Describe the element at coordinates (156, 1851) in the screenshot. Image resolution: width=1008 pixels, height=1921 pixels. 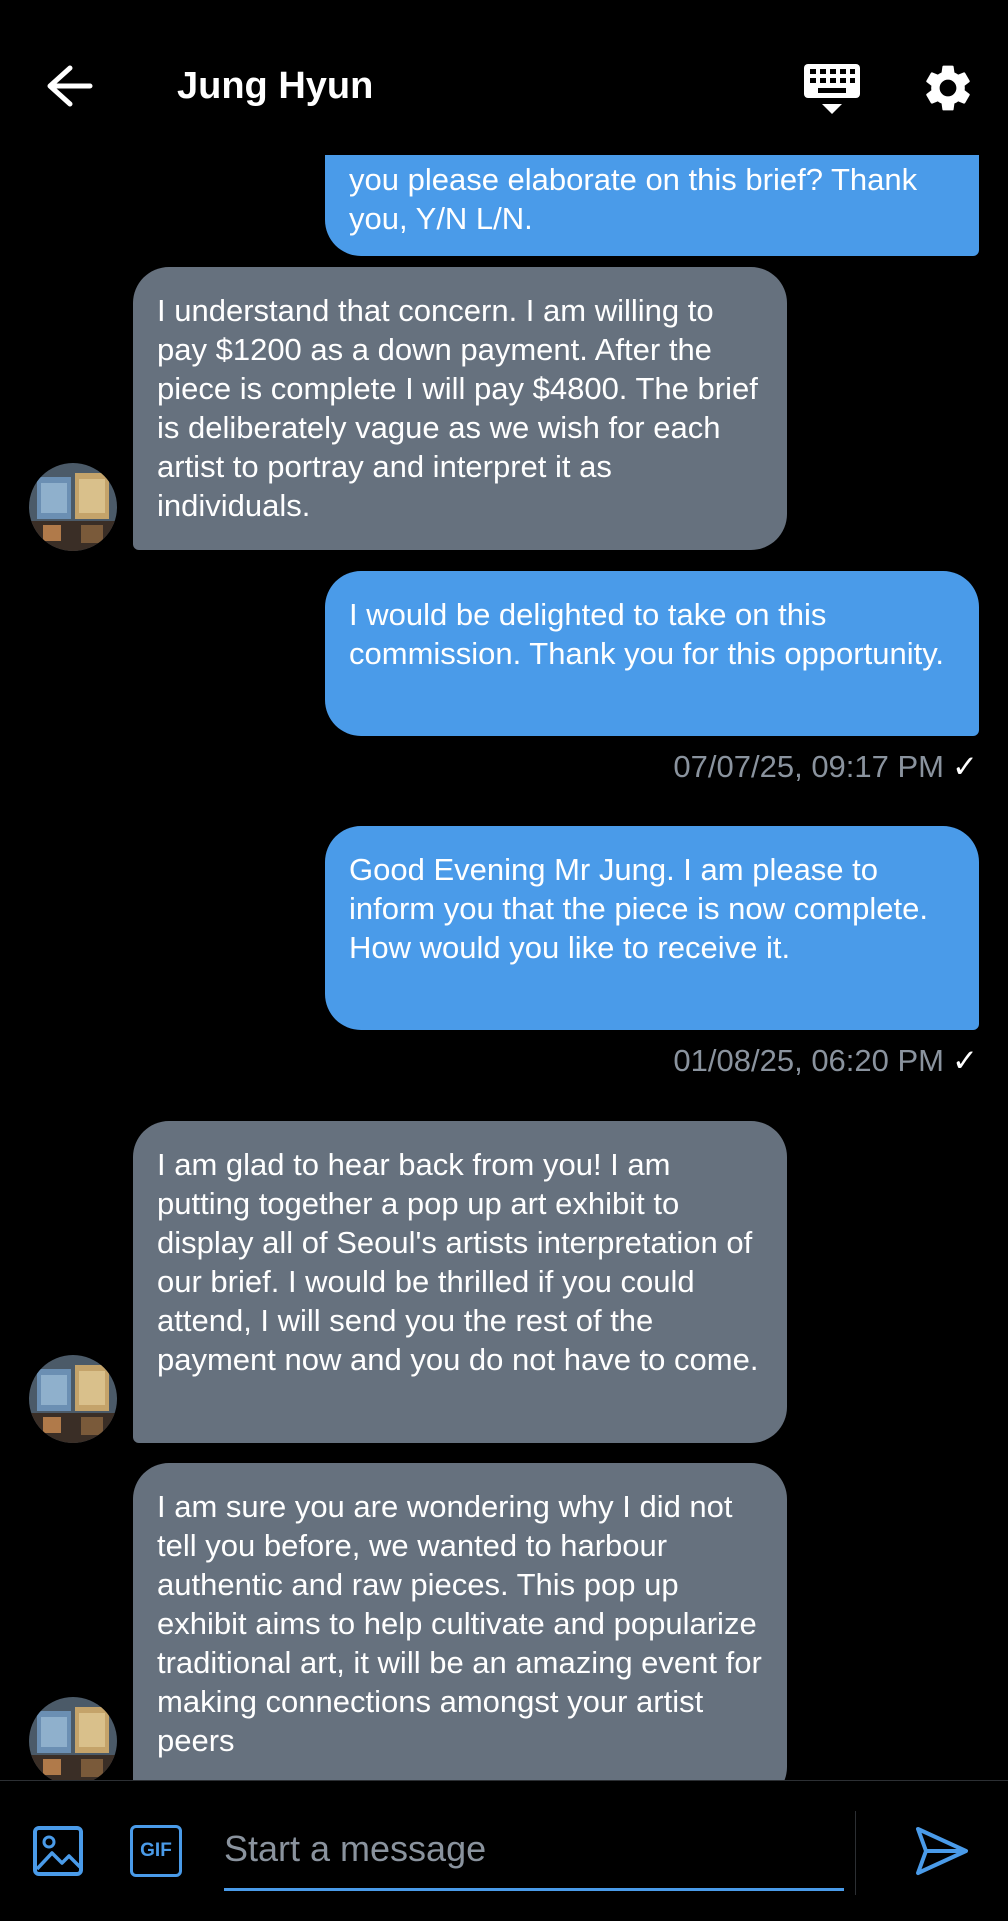
I see `gif-icon: GIF` at that location.